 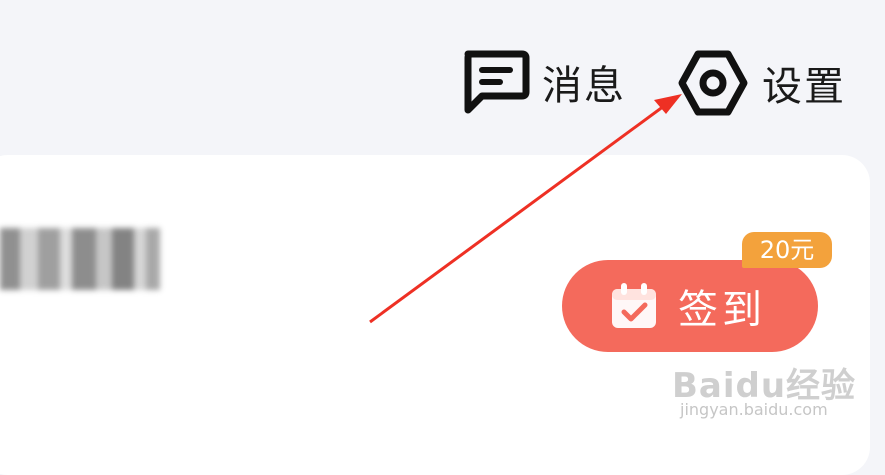 I want to click on messages-button: 消息, so click(x=543, y=82).